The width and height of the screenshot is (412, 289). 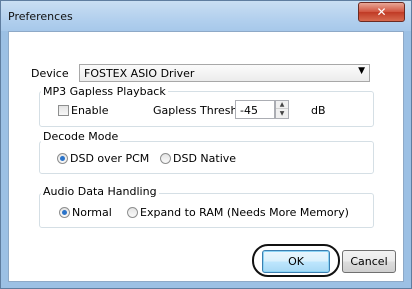 What do you see at coordinates (296, 260) in the screenshot?
I see `ok-button-highlight` at bounding box center [296, 260].